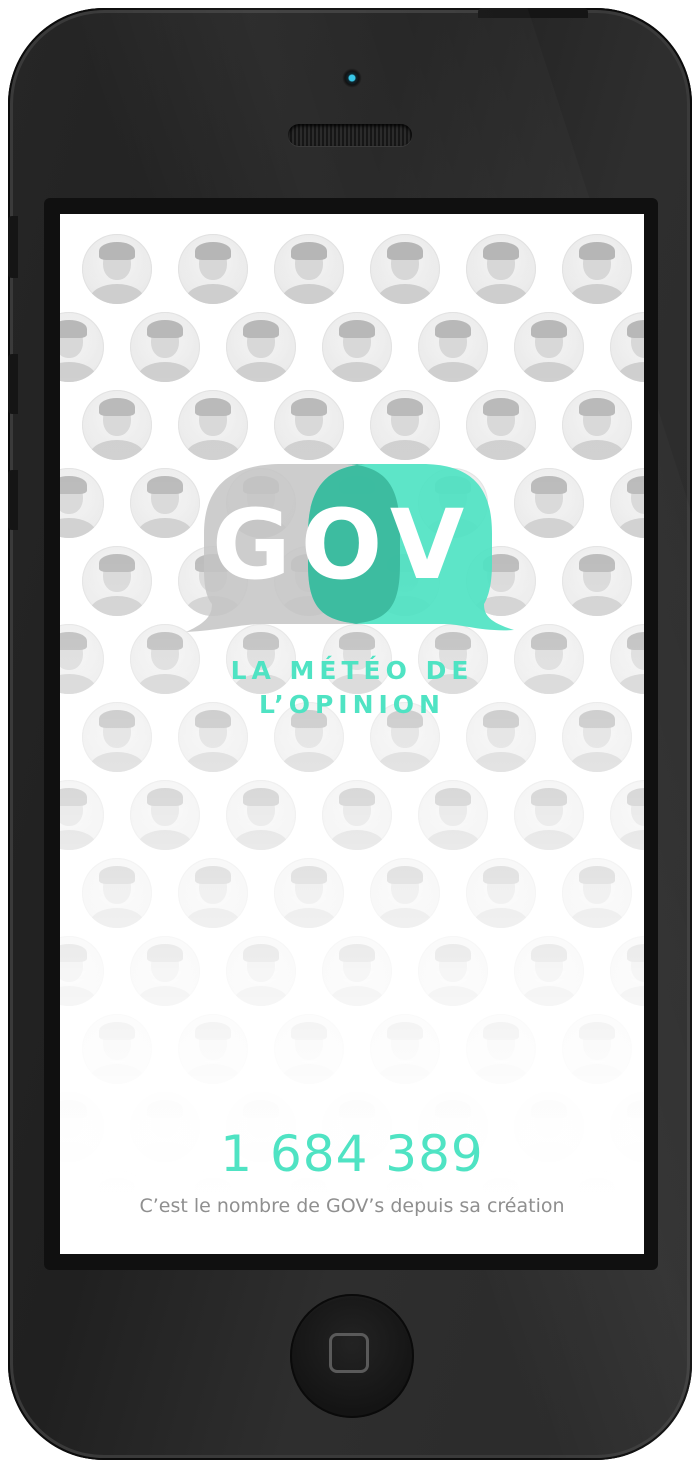 Image resolution: width=698 pixels, height=1464 pixels. Describe the element at coordinates (13, 500) in the screenshot. I see `volume-down-button` at that location.